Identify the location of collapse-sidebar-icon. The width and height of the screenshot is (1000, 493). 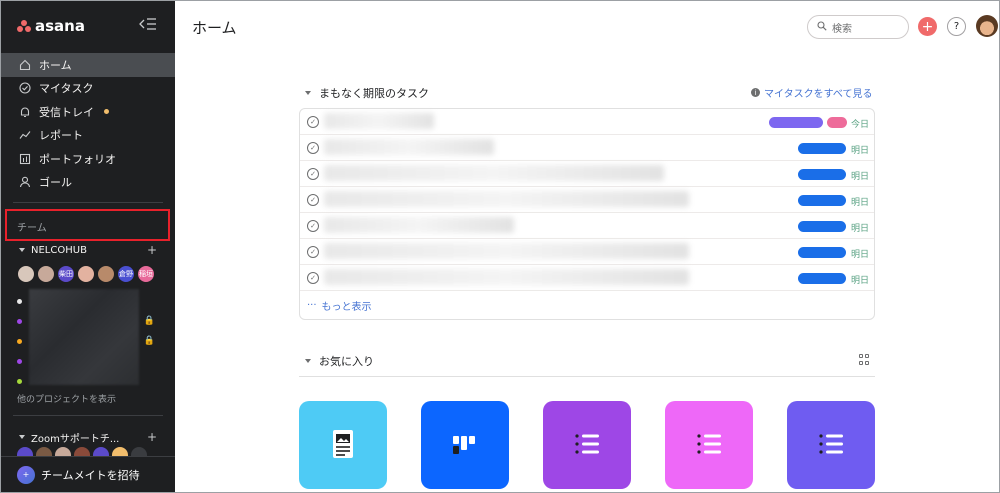
(149, 25).